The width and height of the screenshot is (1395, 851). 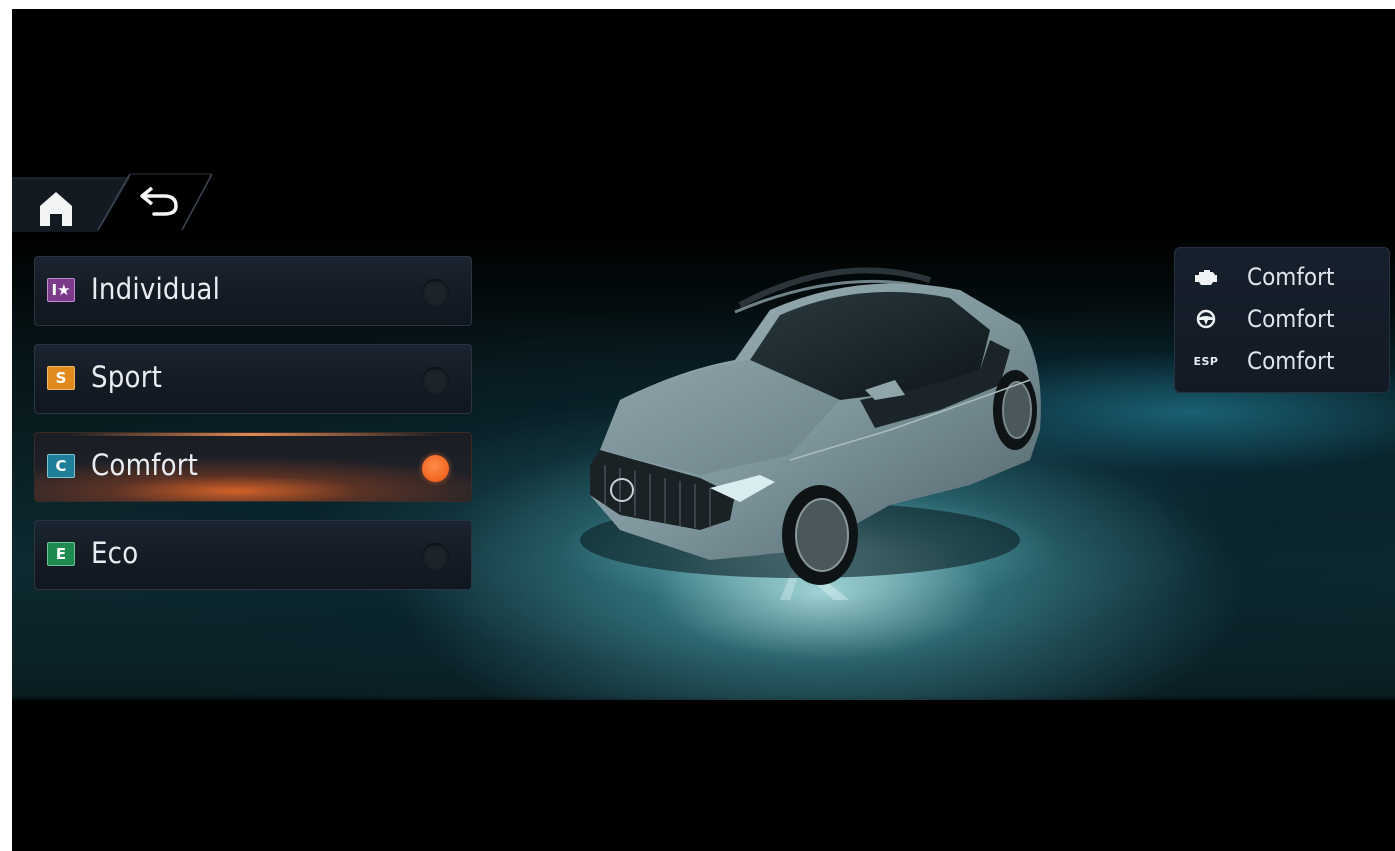 I want to click on engine-icon, so click(x=1206, y=277).